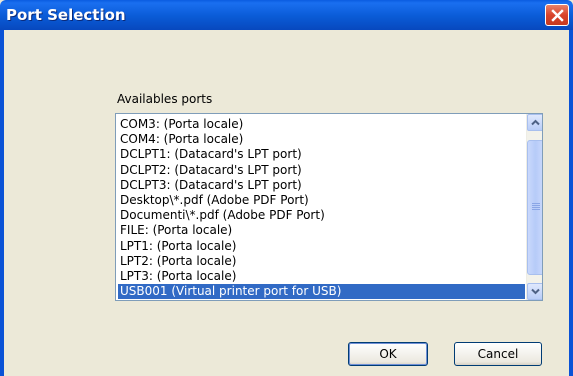  Describe the element at coordinates (321, 230) in the screenshot. I see `port-list-item: FILE: (Porta locale)` at that location.